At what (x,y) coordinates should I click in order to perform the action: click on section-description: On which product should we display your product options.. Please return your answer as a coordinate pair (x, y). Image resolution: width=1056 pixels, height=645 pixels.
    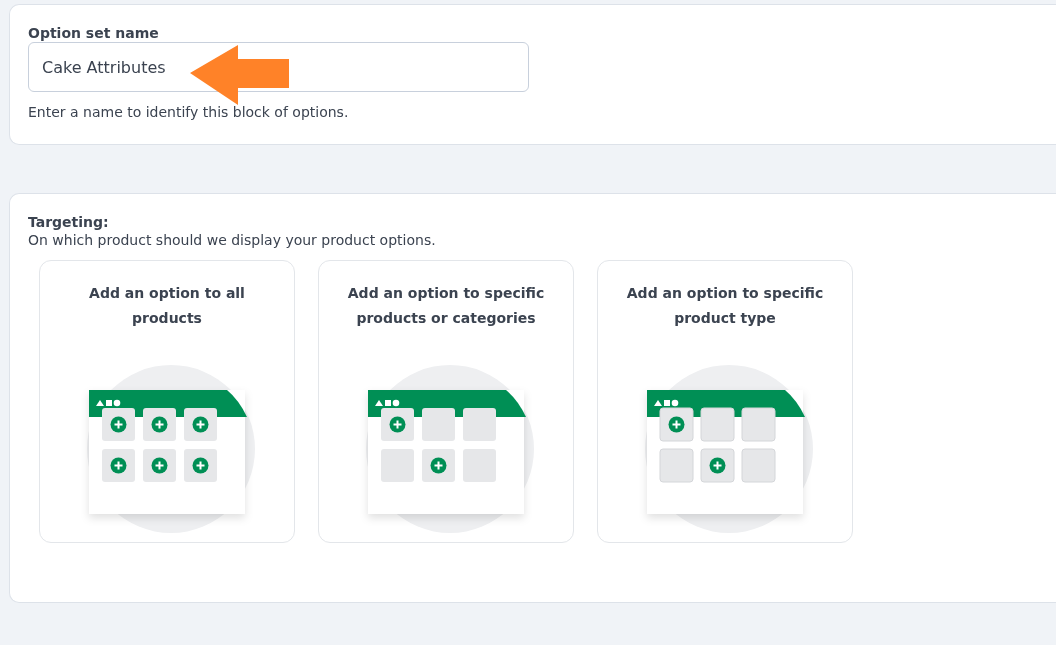
    Looking at the image, I should click on (232, 240).